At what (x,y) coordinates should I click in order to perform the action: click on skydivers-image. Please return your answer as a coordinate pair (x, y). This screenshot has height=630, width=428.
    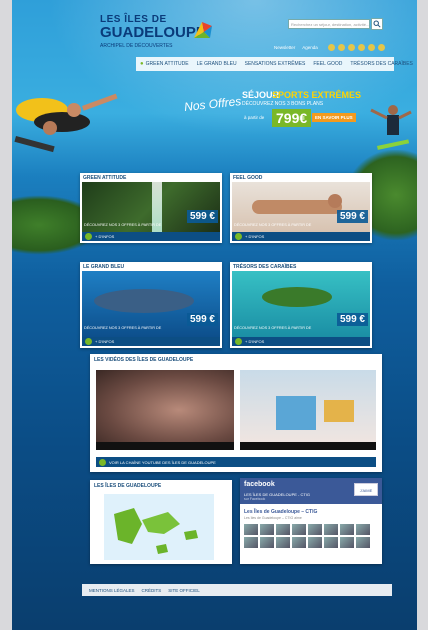
    Looking at the image, I should click on (66, 123).